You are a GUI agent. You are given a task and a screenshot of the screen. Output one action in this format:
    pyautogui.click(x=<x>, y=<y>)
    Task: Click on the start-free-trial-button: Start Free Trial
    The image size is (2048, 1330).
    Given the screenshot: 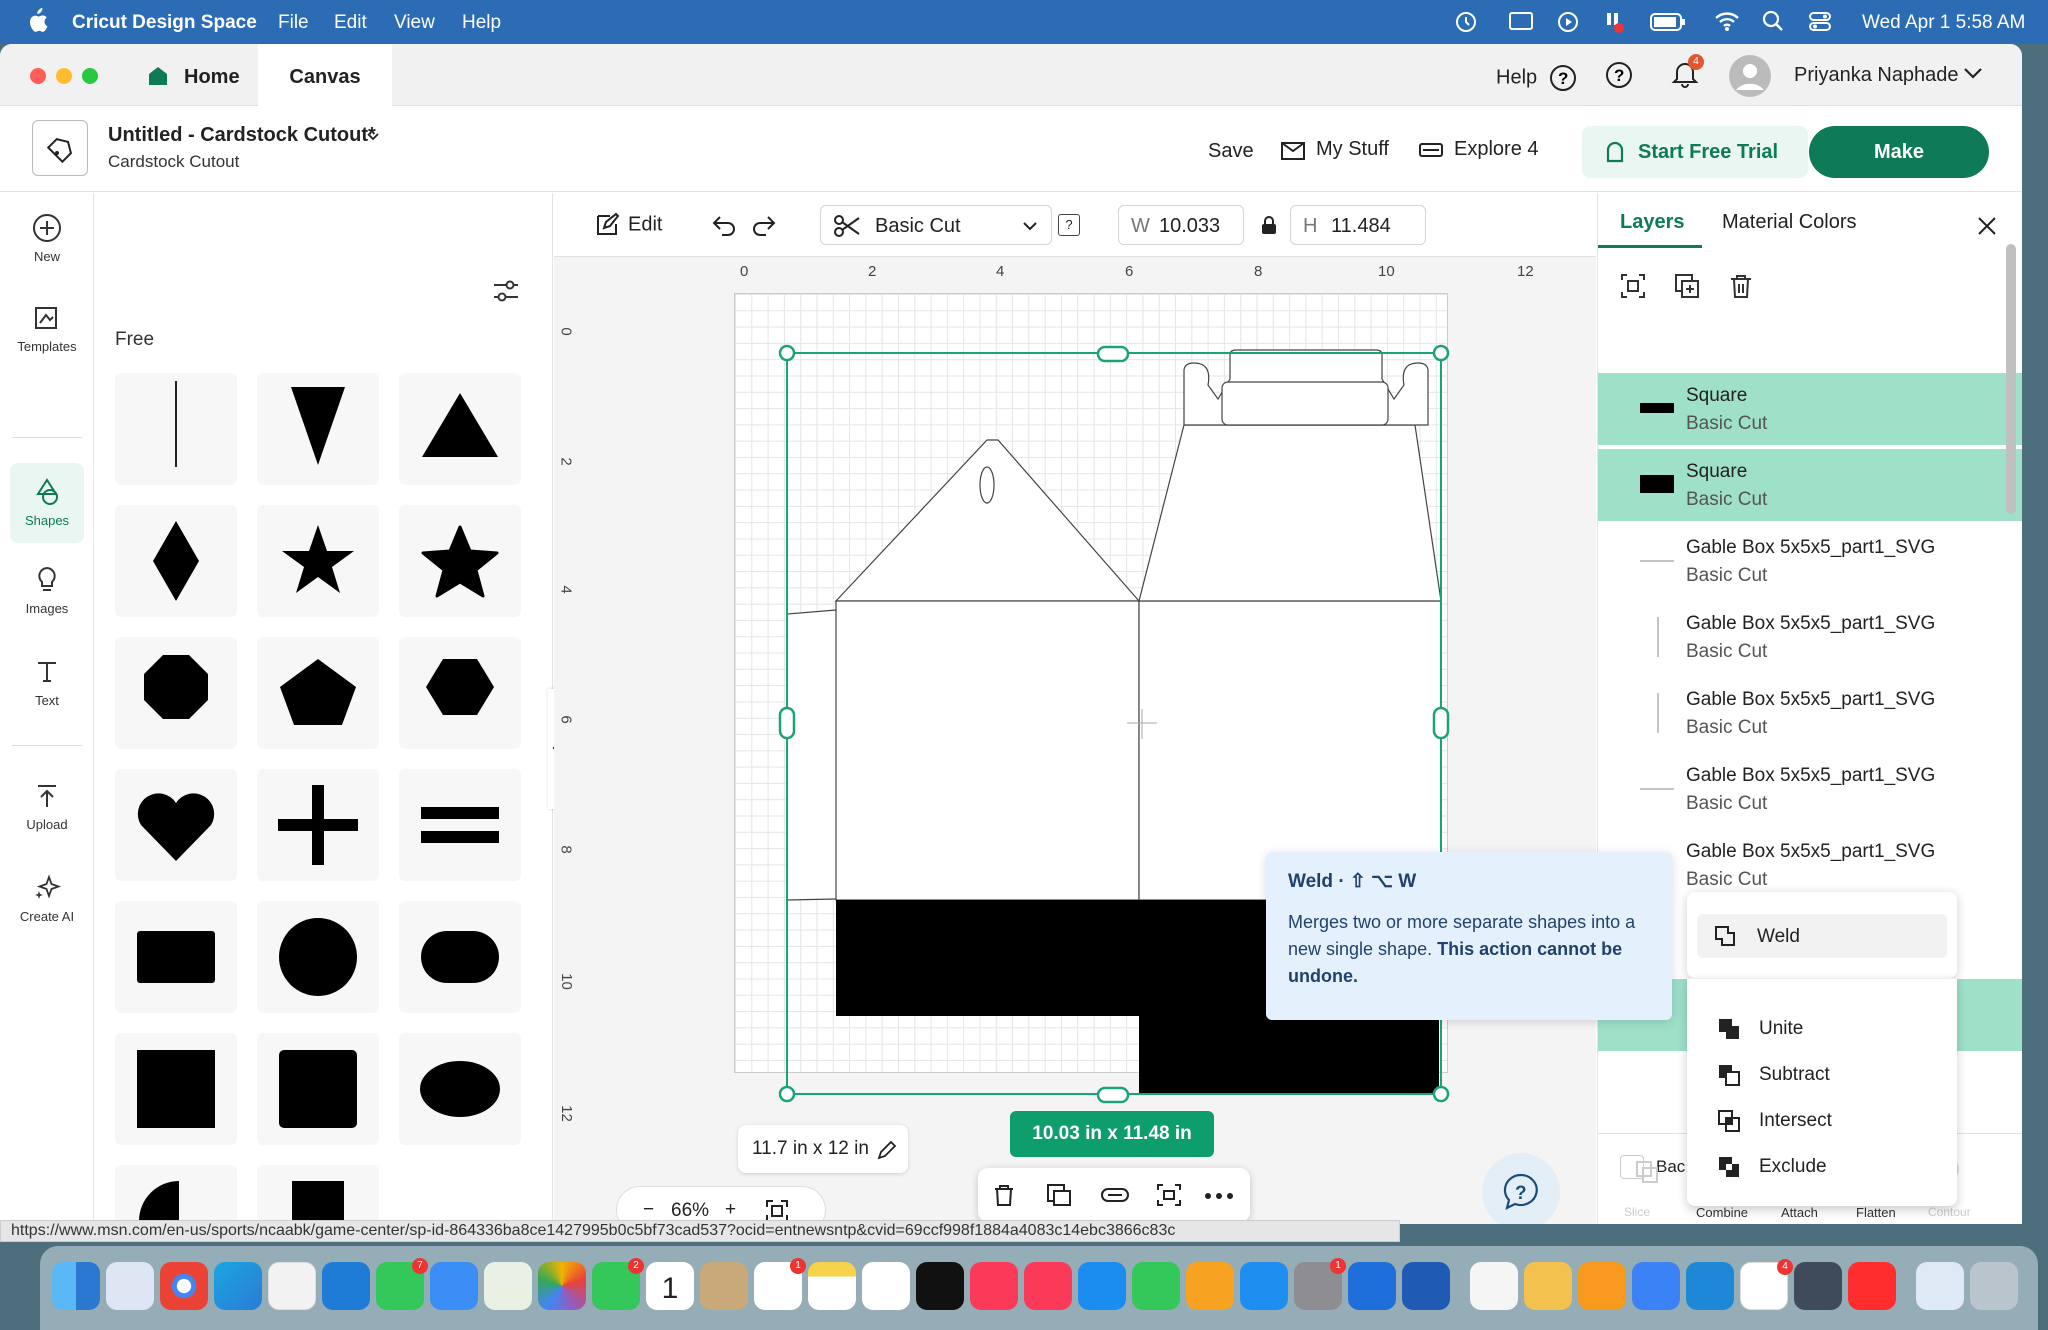 What is the action you would take?
    pyautogui.click(x=1695, y=152)
    